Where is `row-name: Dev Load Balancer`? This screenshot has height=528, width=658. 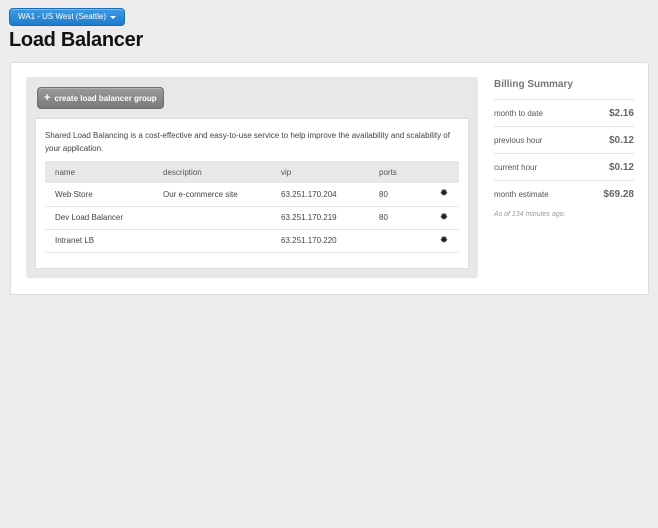 row-name: Dev Load Balancer is located at coordinates (99, 218).